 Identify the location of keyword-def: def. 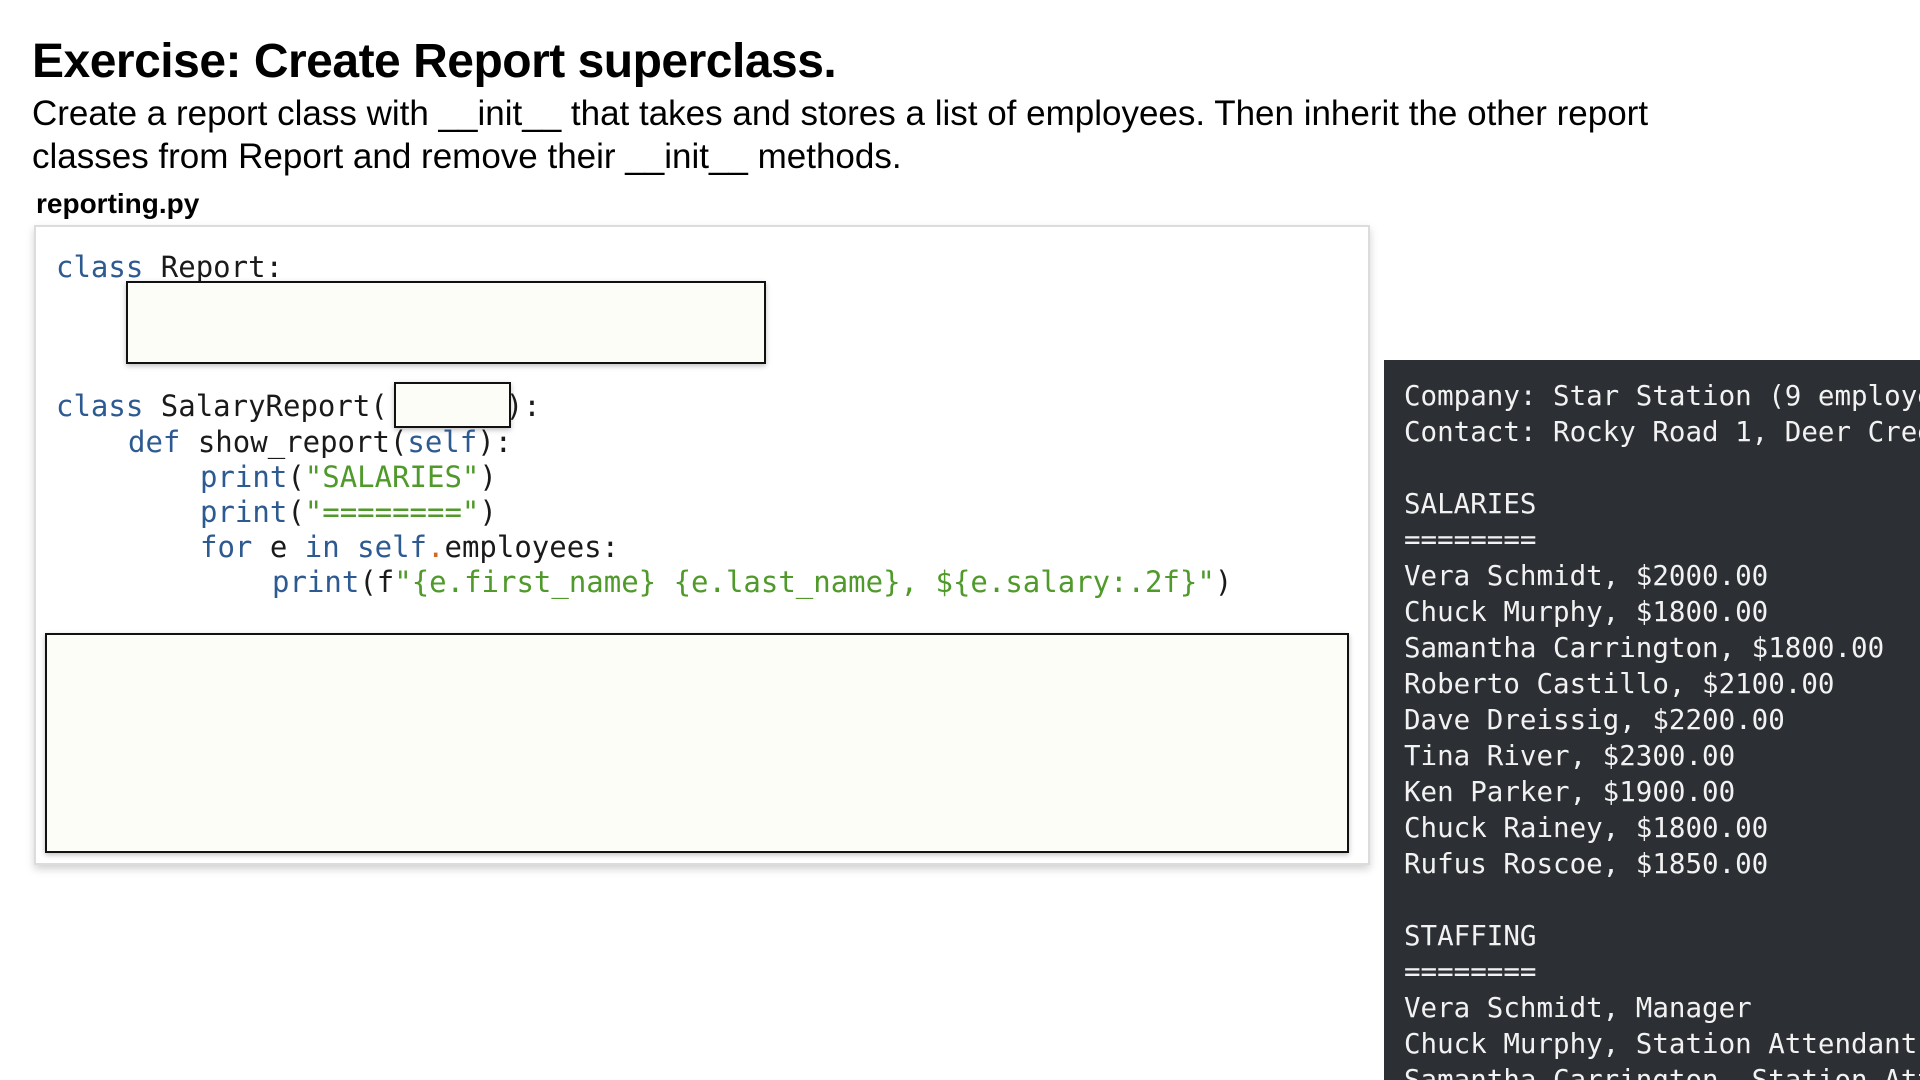
(154, 442).